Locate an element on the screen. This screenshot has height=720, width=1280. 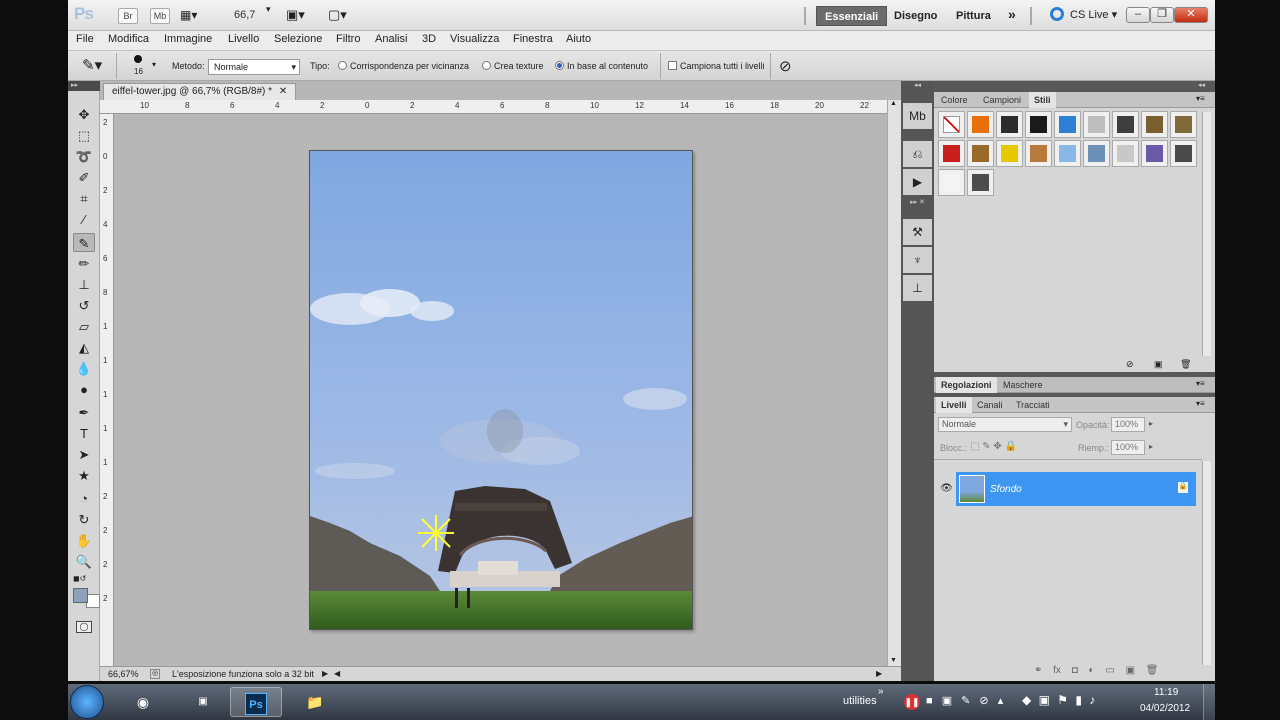
menu-visualizza: Visualizza is located at coordinates (474, 39).